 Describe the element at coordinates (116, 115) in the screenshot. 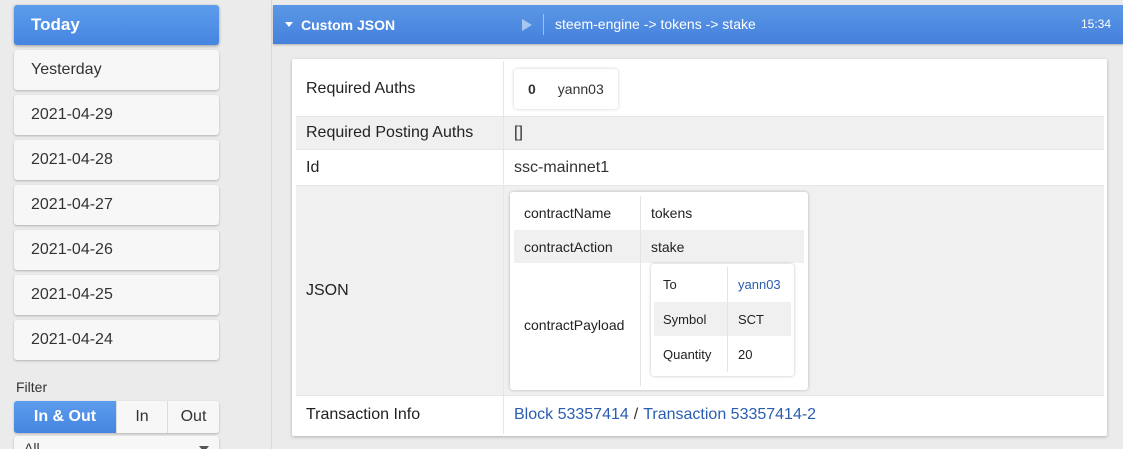

I see `date-button-2021-04-29: 2021-04-29` at that location.